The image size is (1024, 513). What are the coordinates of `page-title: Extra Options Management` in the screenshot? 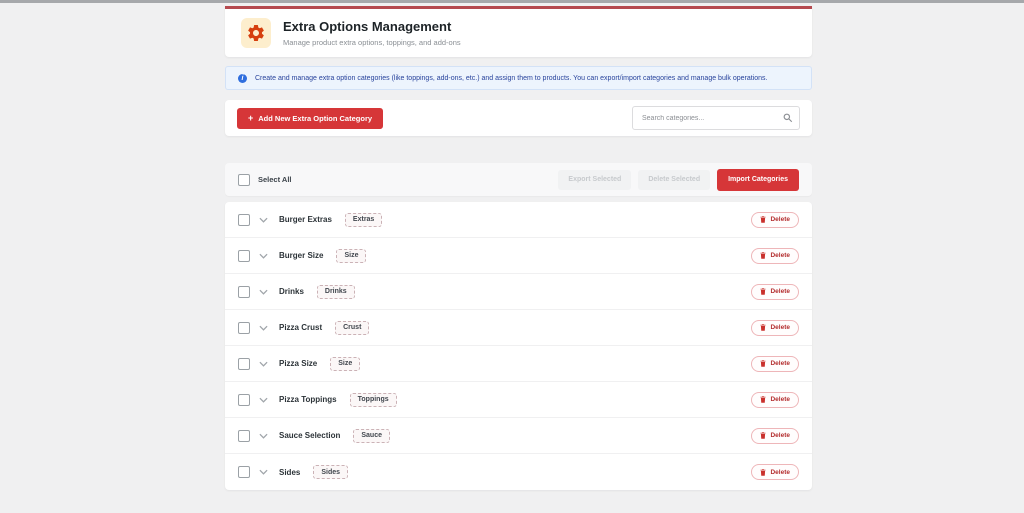 It's located at (367, 27).